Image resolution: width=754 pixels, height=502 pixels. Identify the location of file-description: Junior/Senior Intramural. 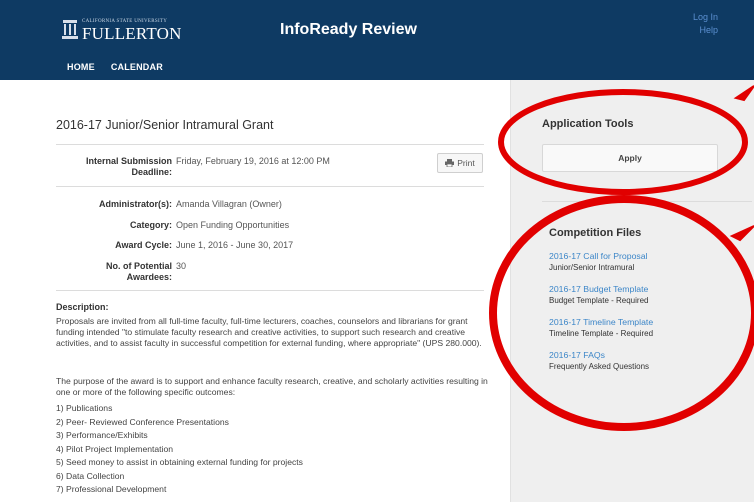
(592, 267).